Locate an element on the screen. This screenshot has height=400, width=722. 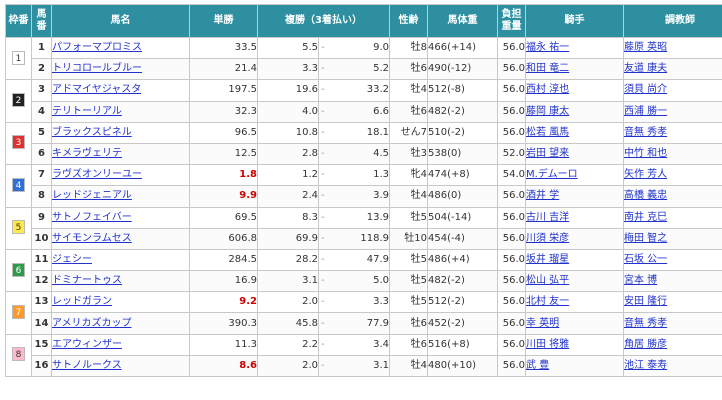
place-odds-max-cell: - 3.1 is located at coordinates (354, 366).